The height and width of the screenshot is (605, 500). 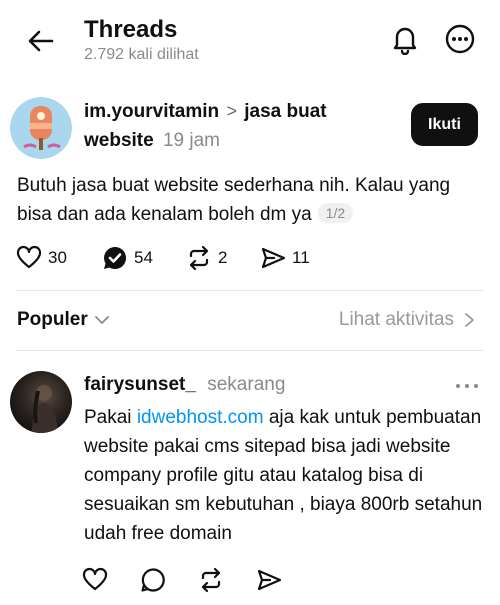 I want to click on back-arrow-icon, so click(x=41, y=41).